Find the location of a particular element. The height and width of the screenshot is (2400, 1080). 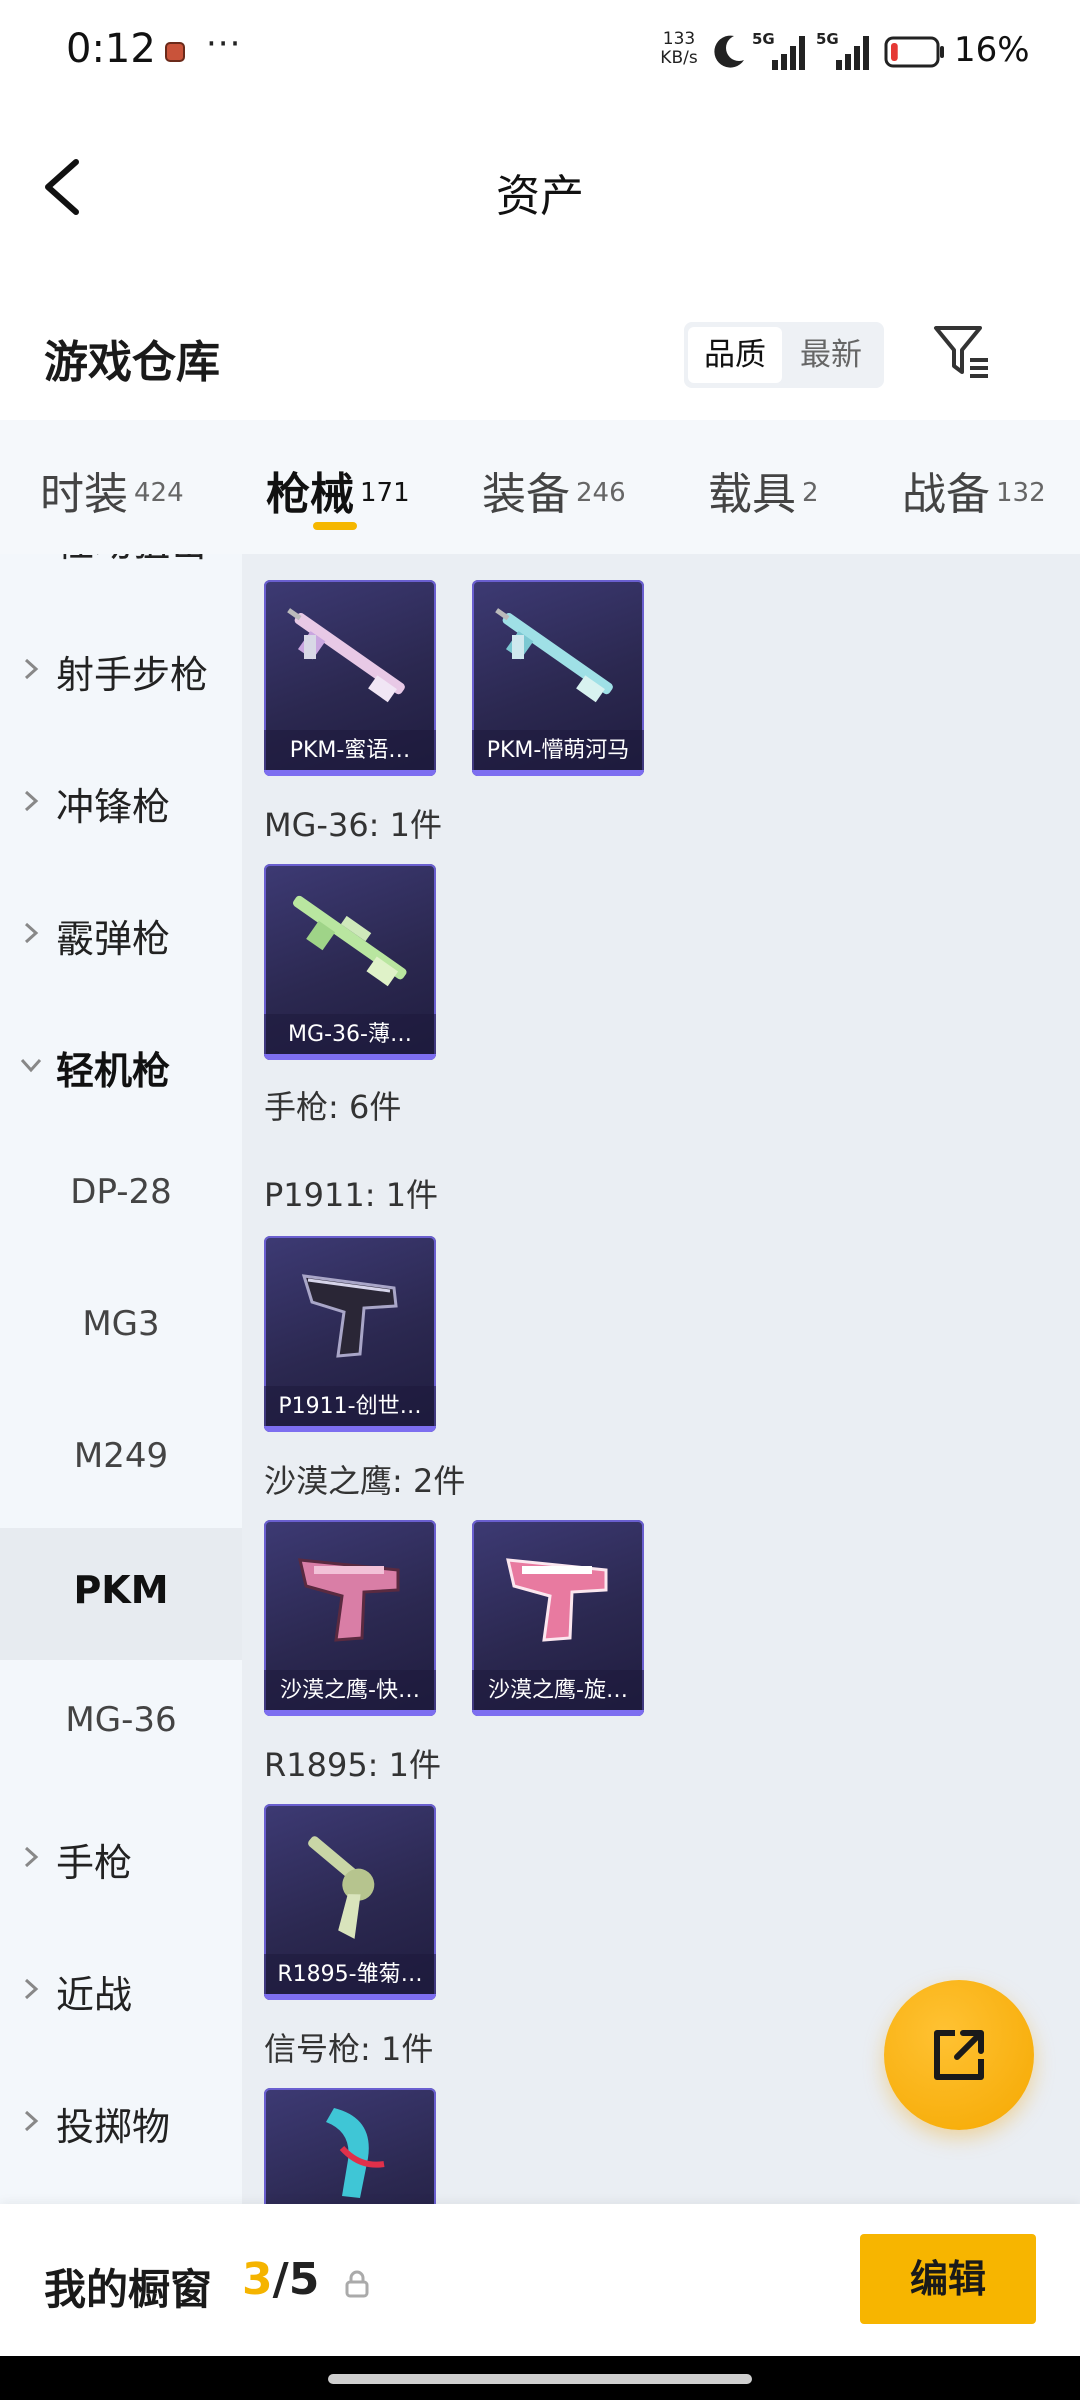

sidebar-item-smg: 冲锋枪 is located at coordinates (121, 802).